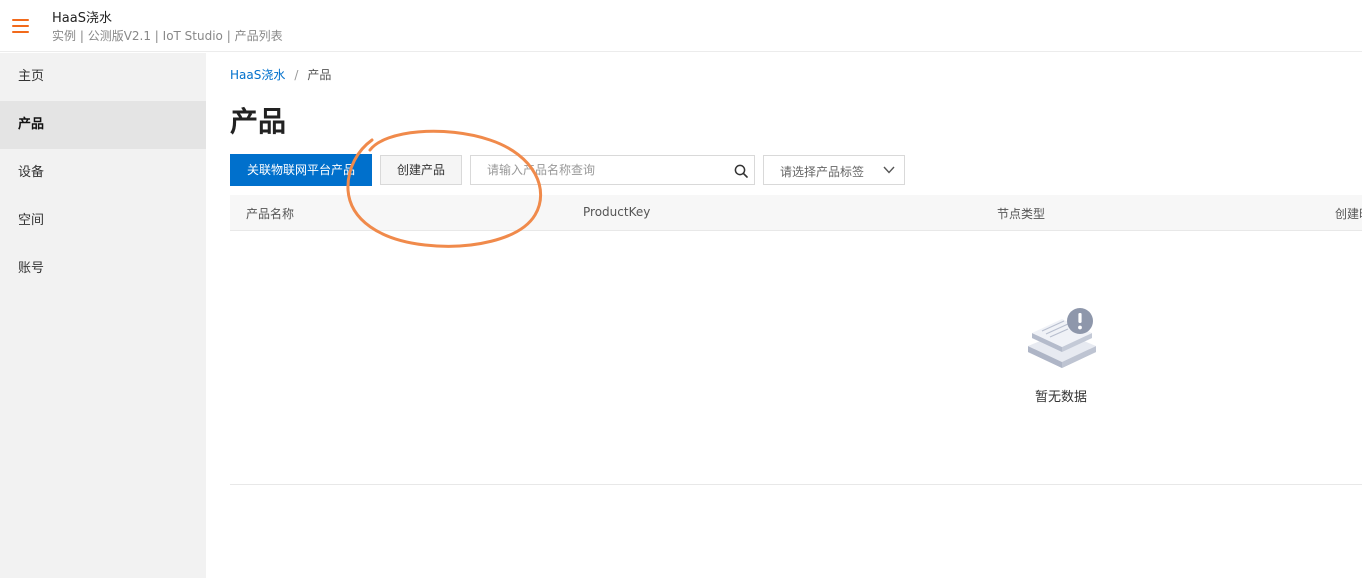 This screenshot has height=578, width=1362. I want to click on sidebar-item-products: 产品, so click(103, 125).